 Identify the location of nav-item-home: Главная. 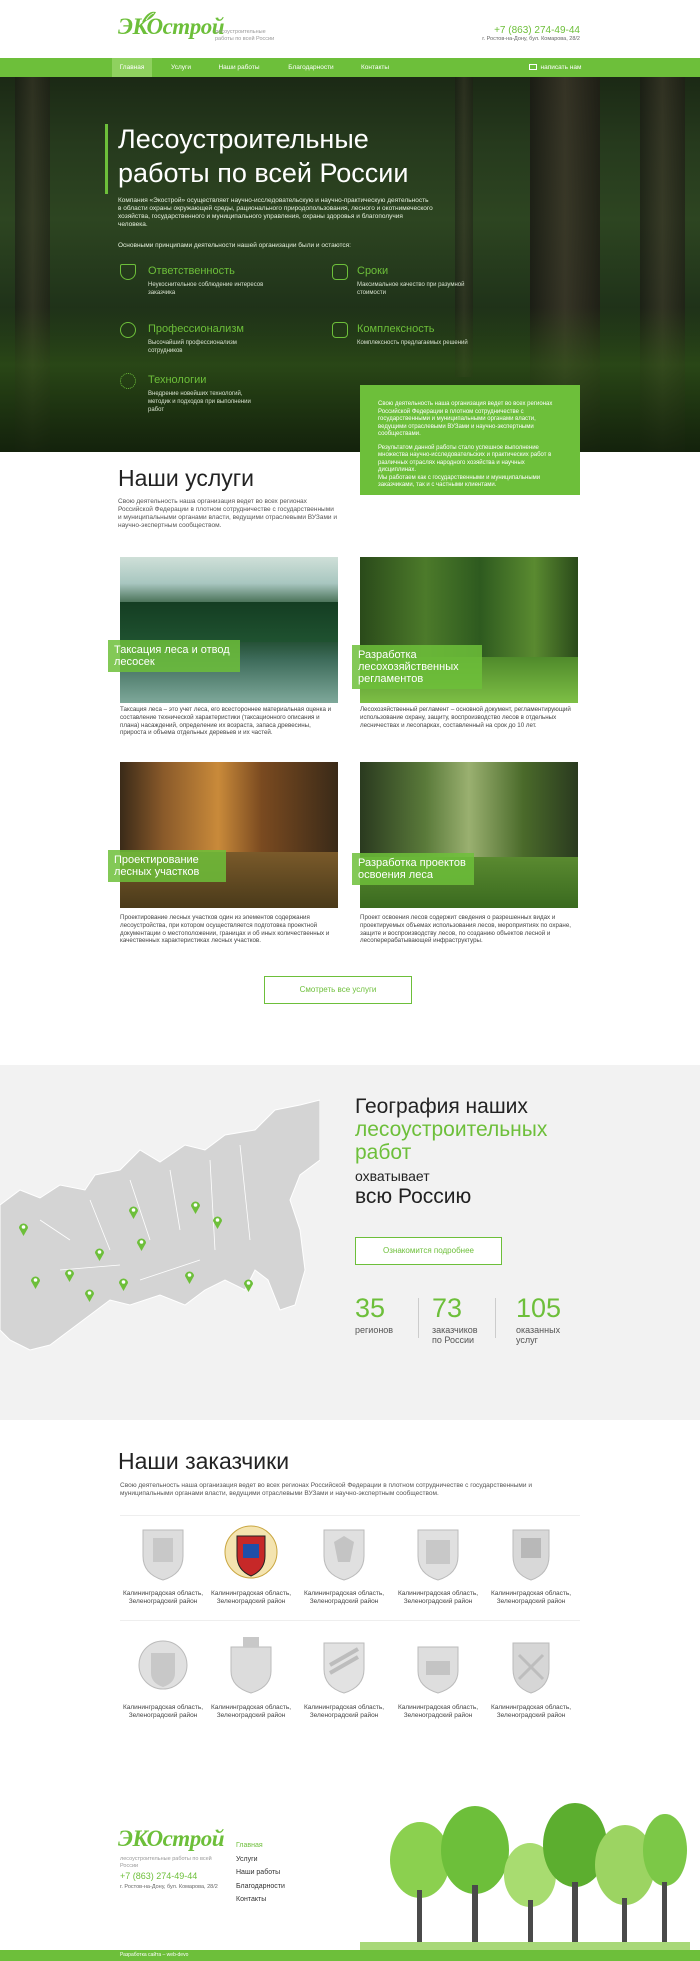
(132, 67).